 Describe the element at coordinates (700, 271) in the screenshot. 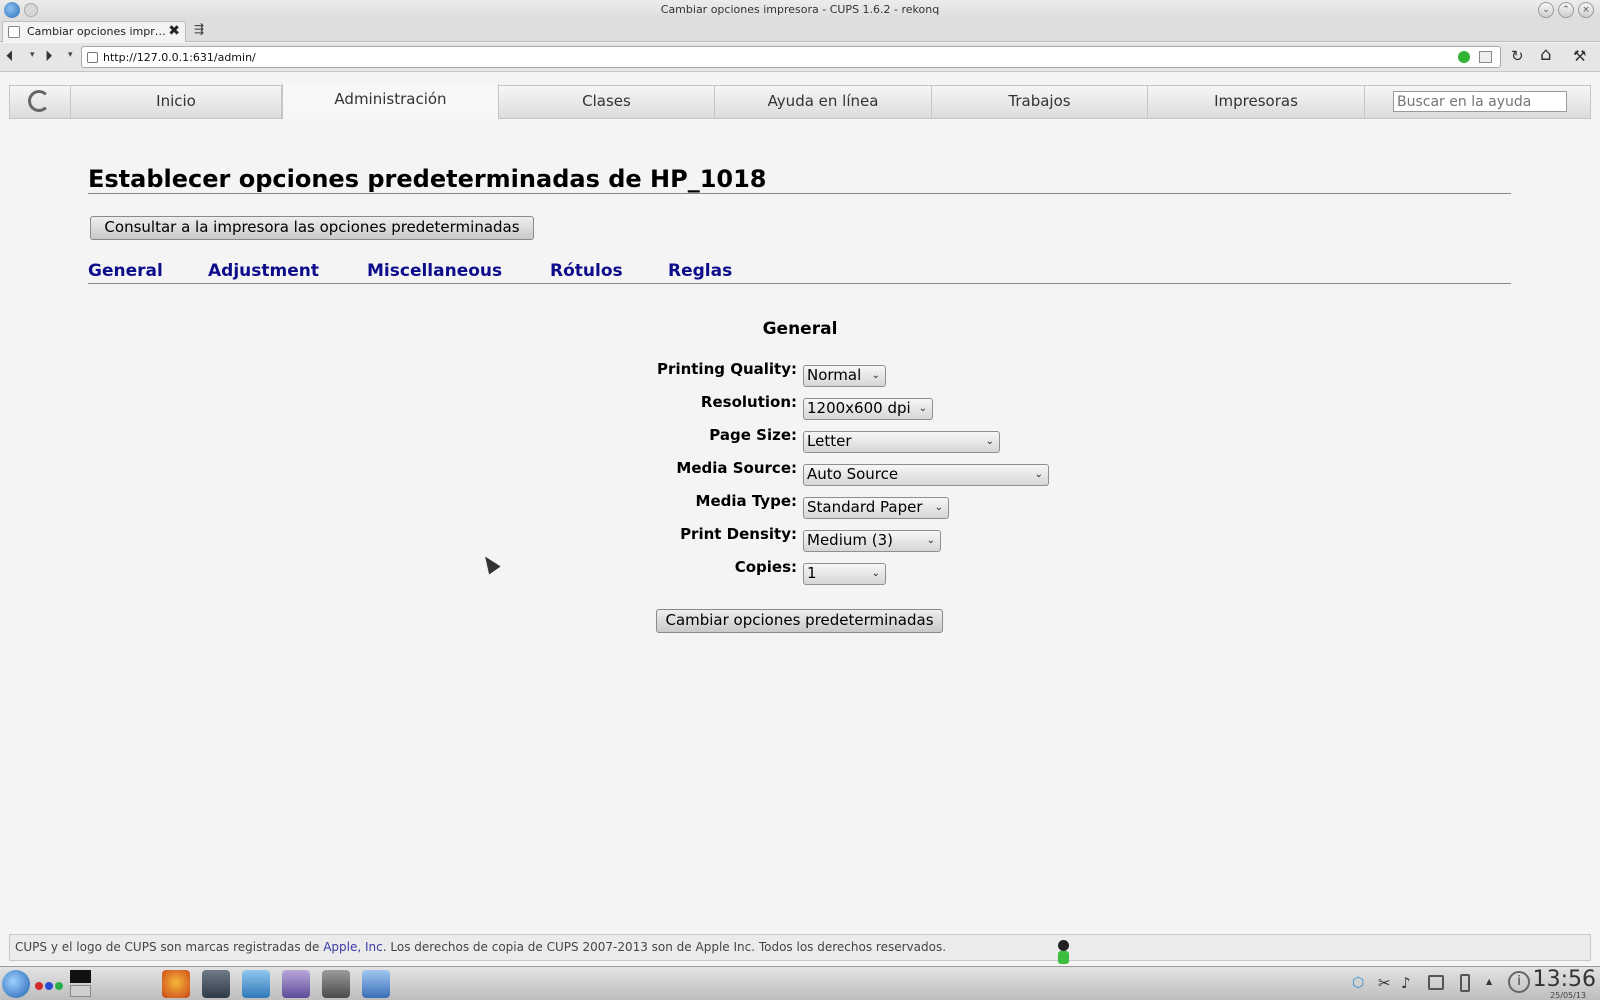

I see `section-tab-reglas: Reglas` at that location.